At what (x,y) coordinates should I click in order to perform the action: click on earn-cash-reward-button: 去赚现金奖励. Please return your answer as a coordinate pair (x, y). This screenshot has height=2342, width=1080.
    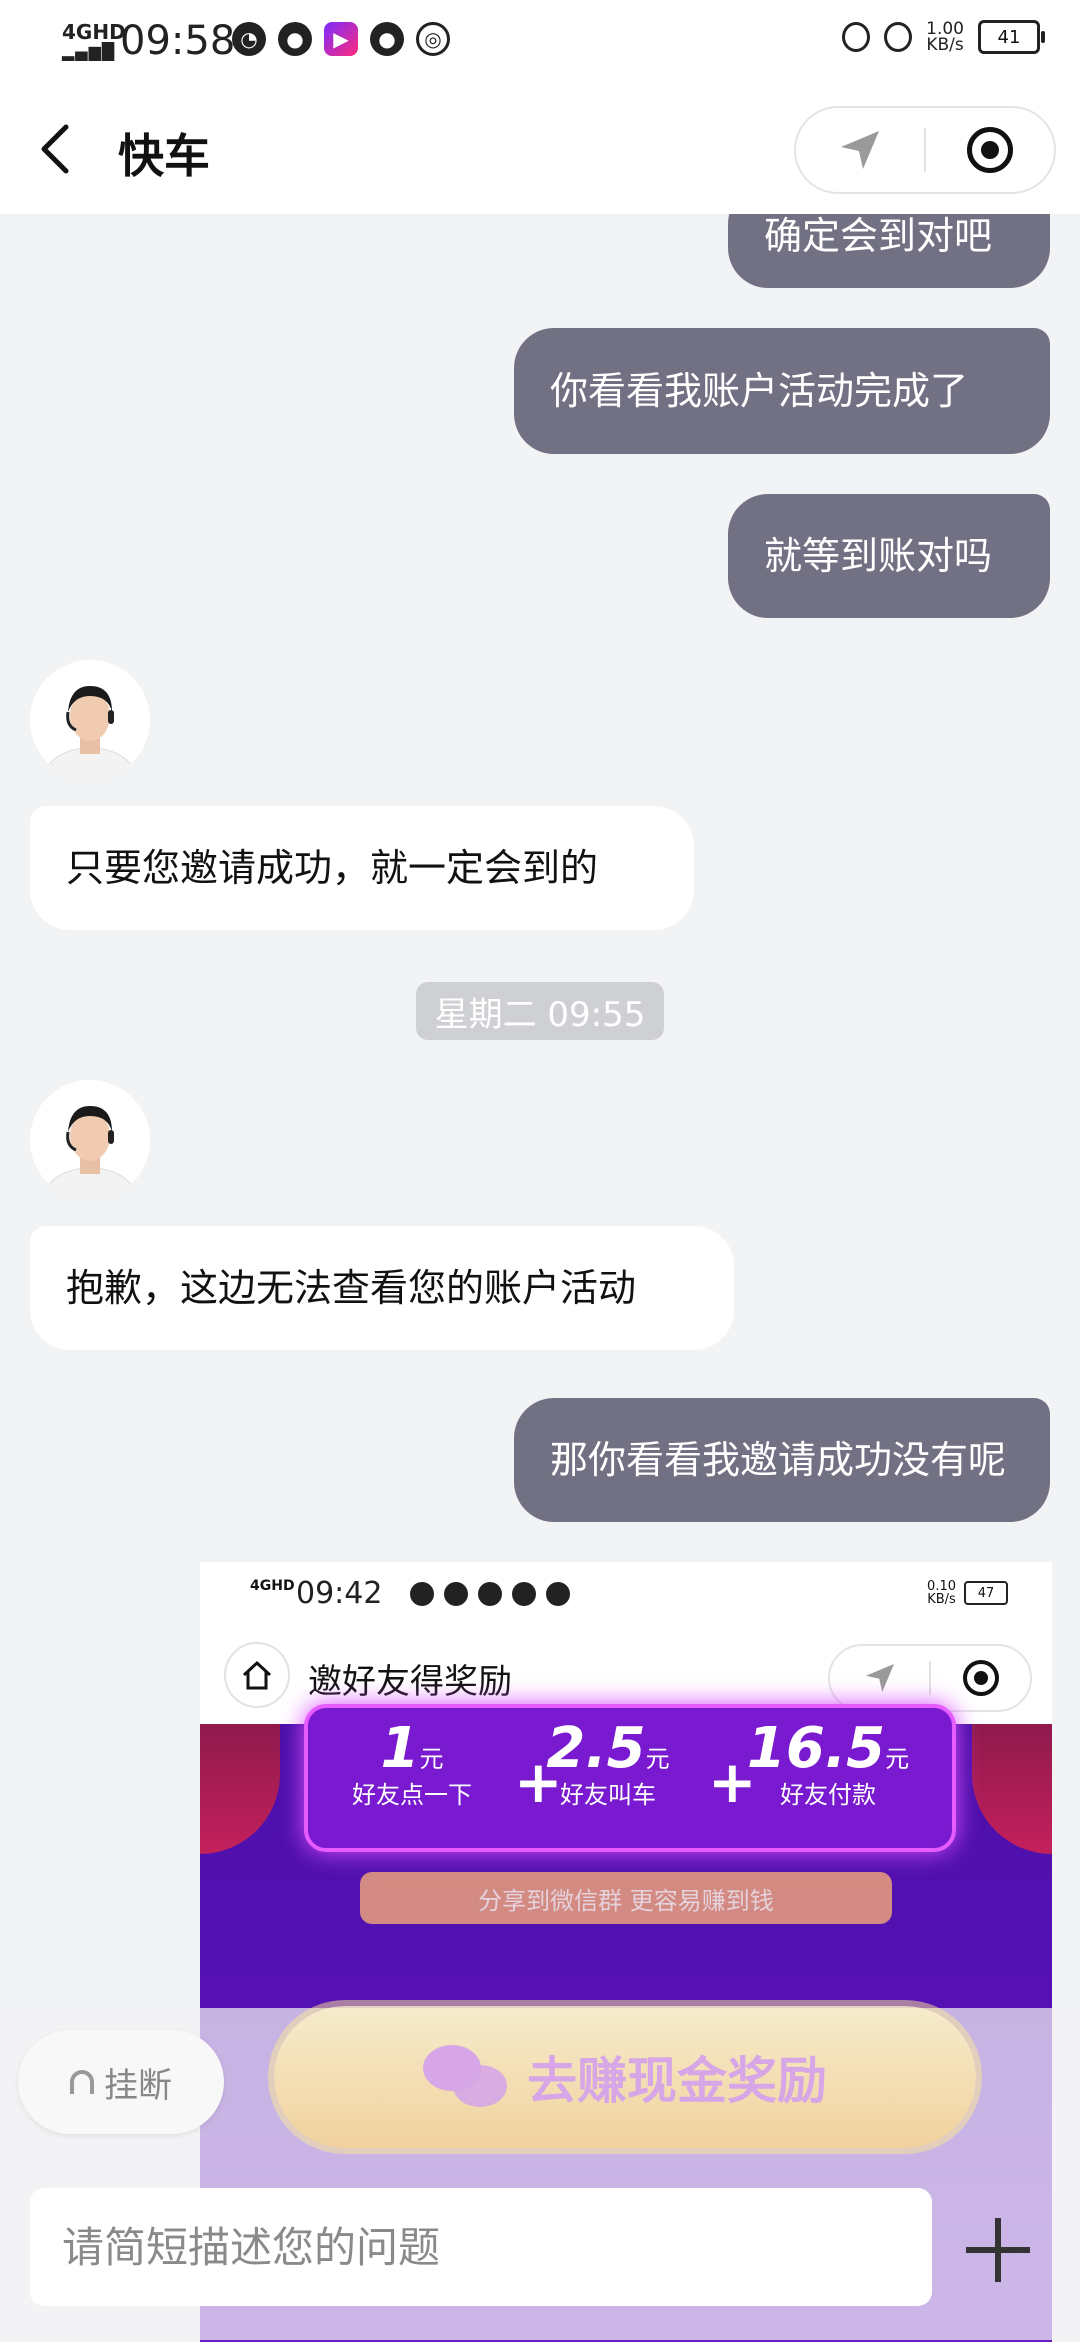
    Looking at the image, I should click on (625, 2077).